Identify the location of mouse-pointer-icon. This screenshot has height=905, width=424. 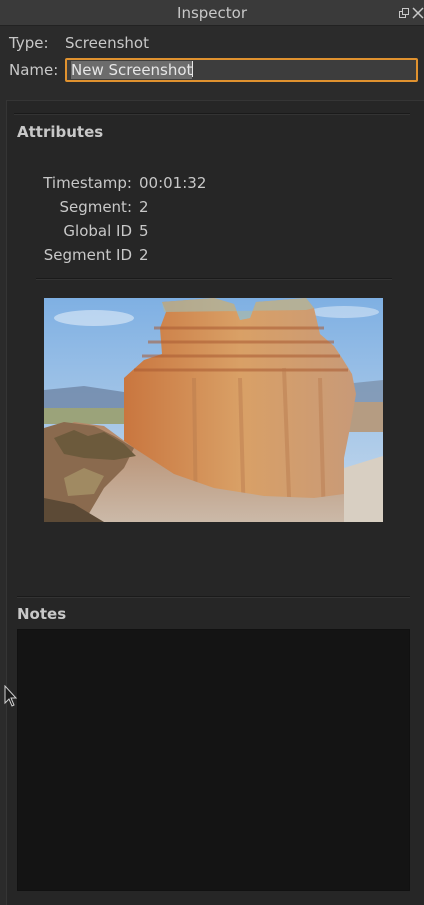
(11, 696).